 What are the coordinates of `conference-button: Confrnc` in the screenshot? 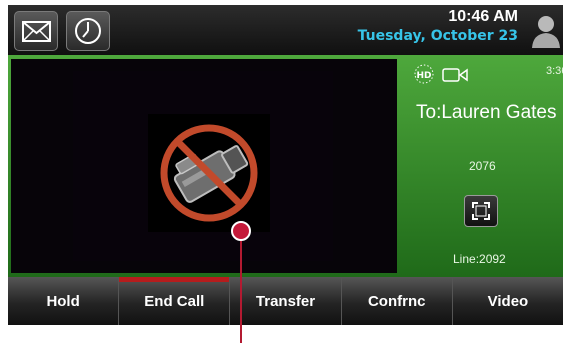 It's located at (397, 301).